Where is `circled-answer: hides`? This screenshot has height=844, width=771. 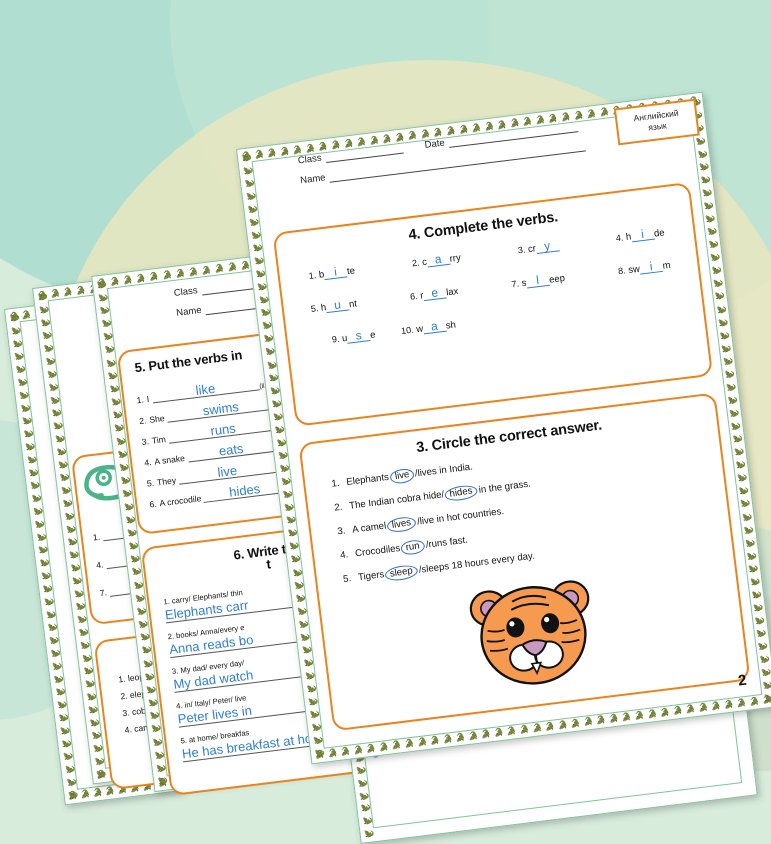
circled-answer: hides is located at coordinates (461, 493).